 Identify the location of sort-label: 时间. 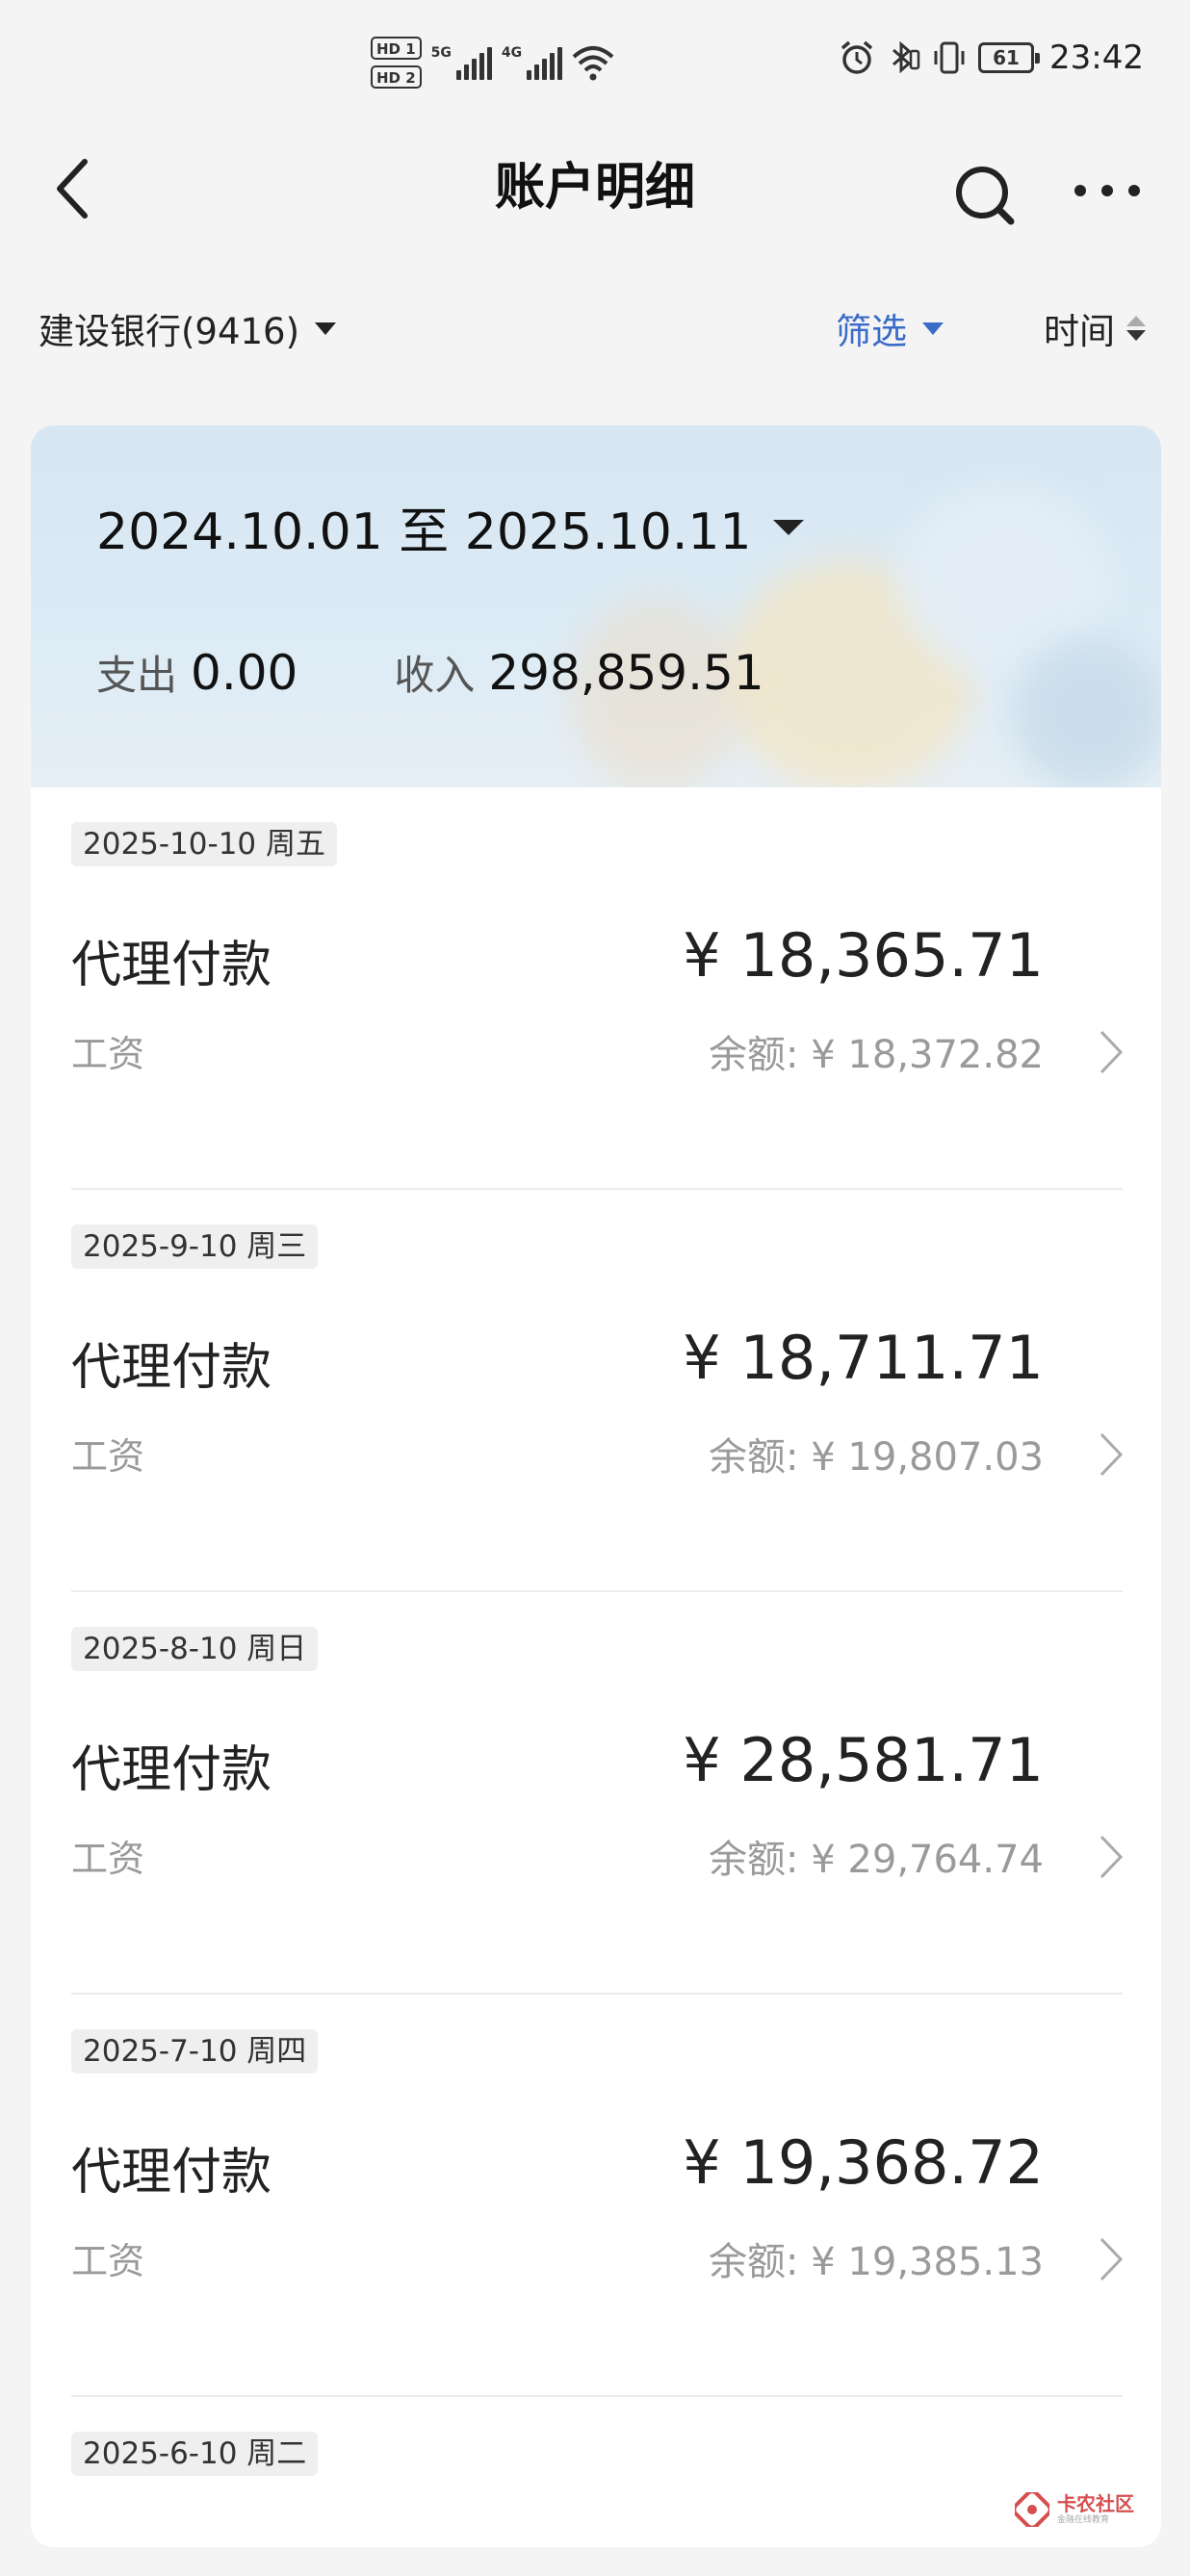
(1080, 332).